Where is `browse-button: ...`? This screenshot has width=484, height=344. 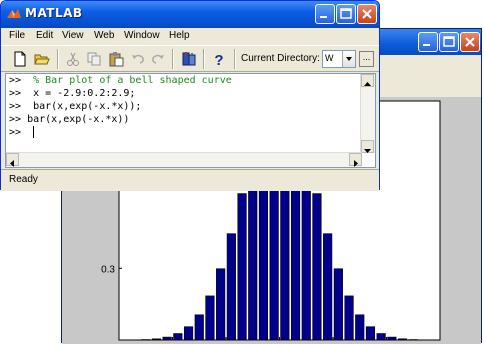 browse-button: ... is located at coordinates (366, 59).